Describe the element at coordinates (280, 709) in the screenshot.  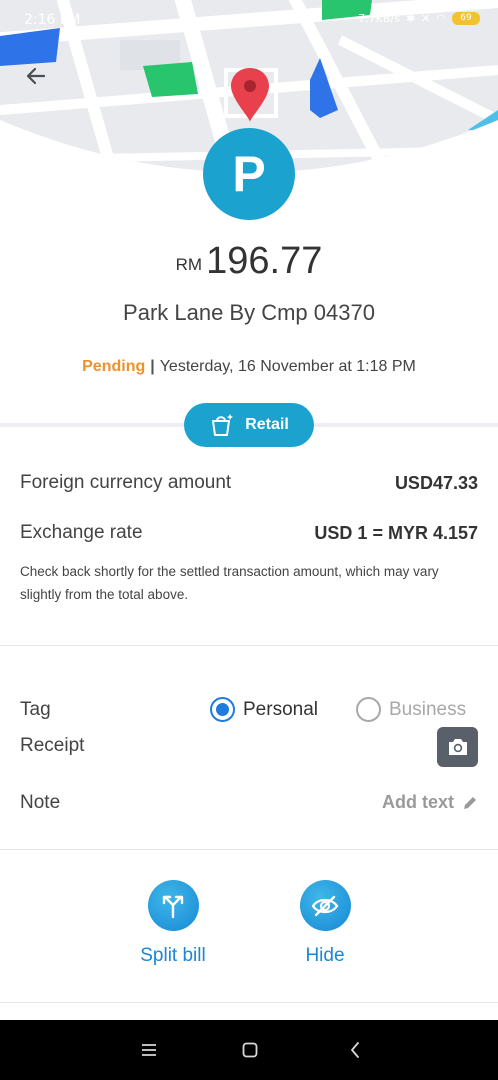
I see `tag-option-label: Personal` at that location.